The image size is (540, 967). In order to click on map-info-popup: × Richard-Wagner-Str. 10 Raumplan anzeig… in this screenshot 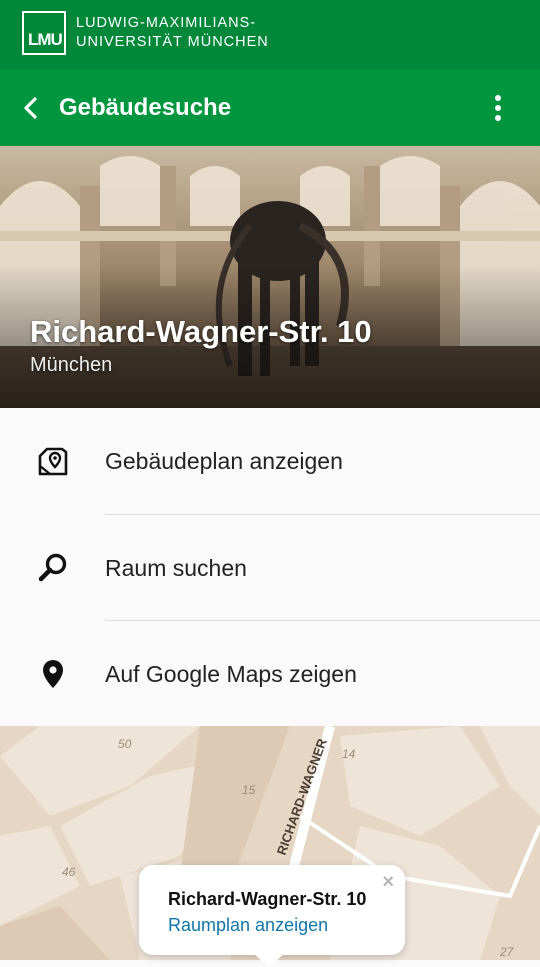, I will do `click(272, 916)`.